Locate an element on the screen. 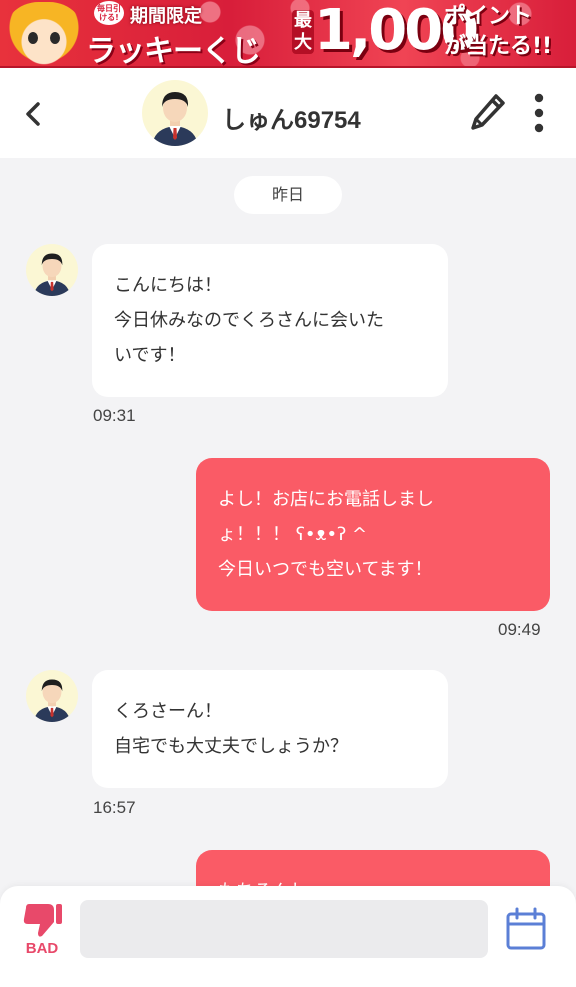 This screenshot has height=987, width=576. message-line: くろさーん！ is located at coordinates (168, 711).